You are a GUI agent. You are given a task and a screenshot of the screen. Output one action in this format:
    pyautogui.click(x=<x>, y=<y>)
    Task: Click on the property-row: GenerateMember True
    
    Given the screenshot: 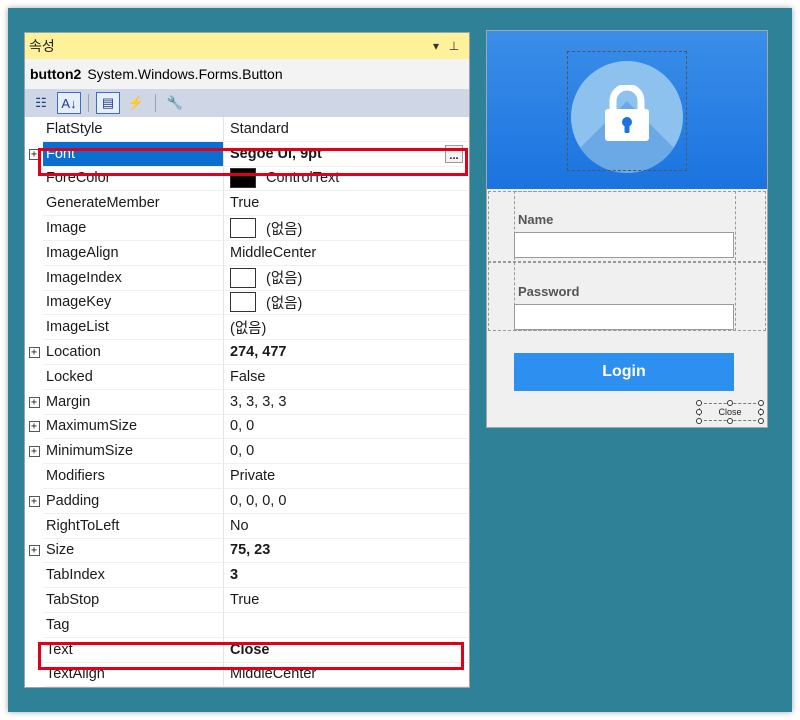 What is the action you would take?
    pyautogui.click(x=247, y=204)
    